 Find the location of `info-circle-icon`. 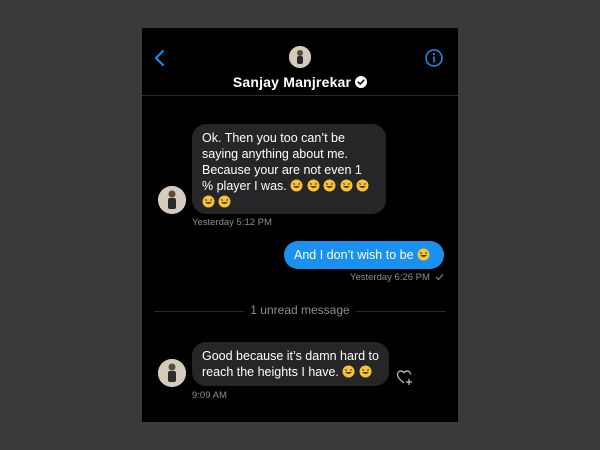

info-circle-icon is located at coordinates (434, 58).